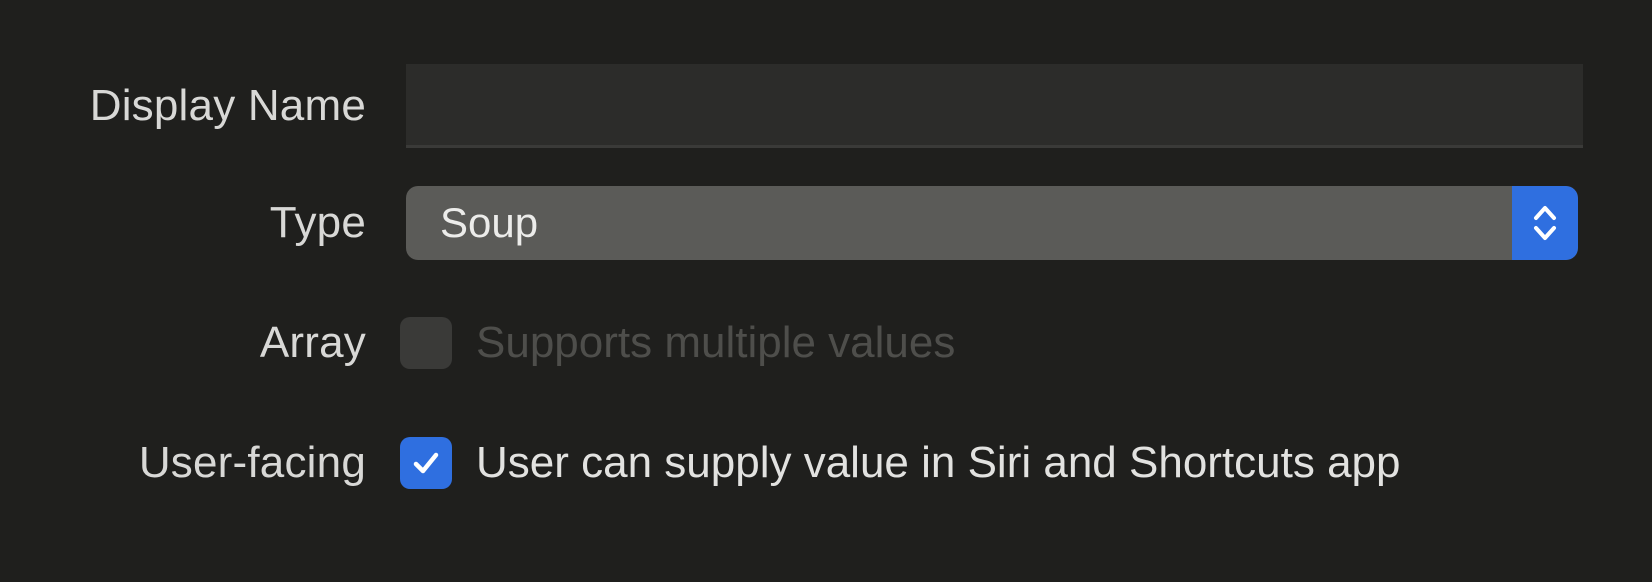  I want to click on type-selected-value: Soup, so click(489, 222).